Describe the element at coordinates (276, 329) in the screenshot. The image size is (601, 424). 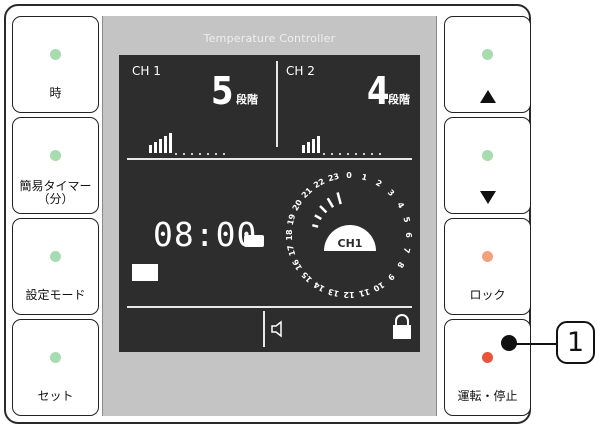
I see `speaker-icon` at that location.